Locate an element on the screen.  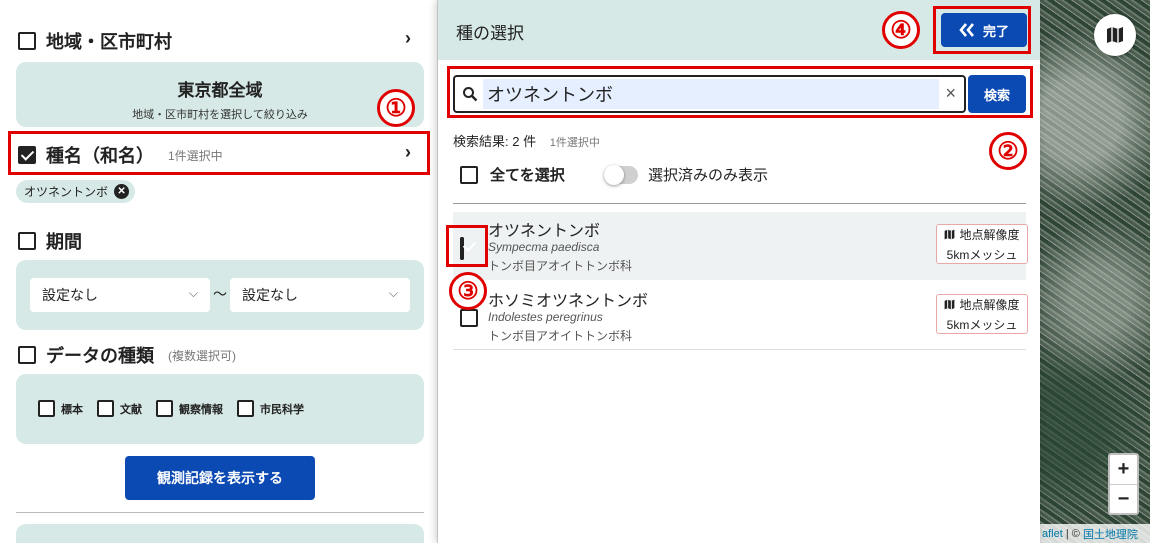
selected-count: 1件選択中 is located at coordinates (574, 143).